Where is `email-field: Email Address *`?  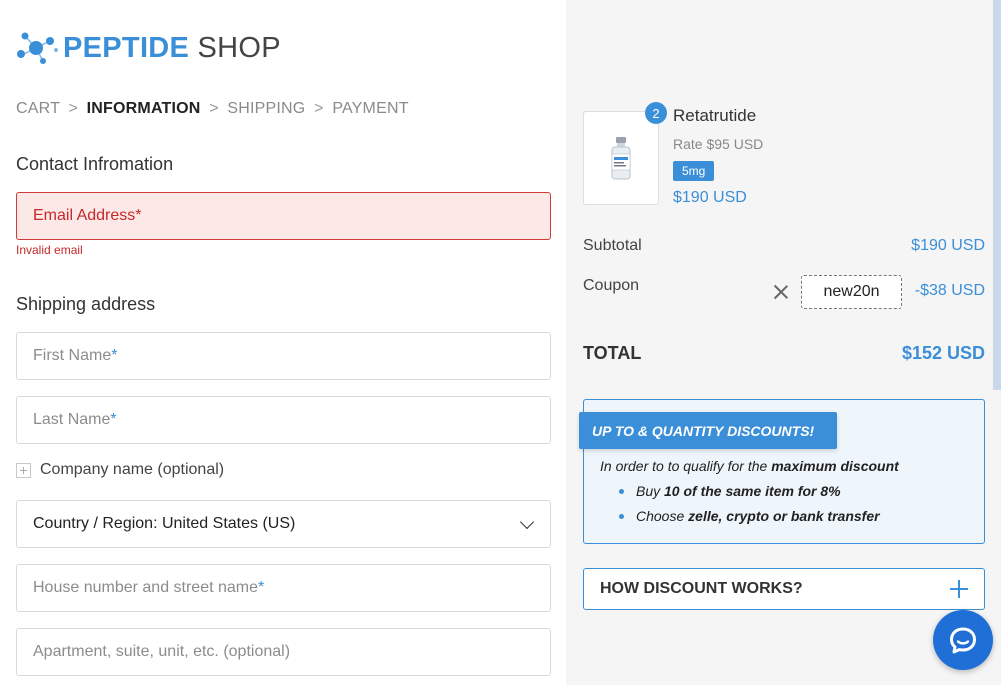
email-field: Email Address * is located at coordinates (283, 216).